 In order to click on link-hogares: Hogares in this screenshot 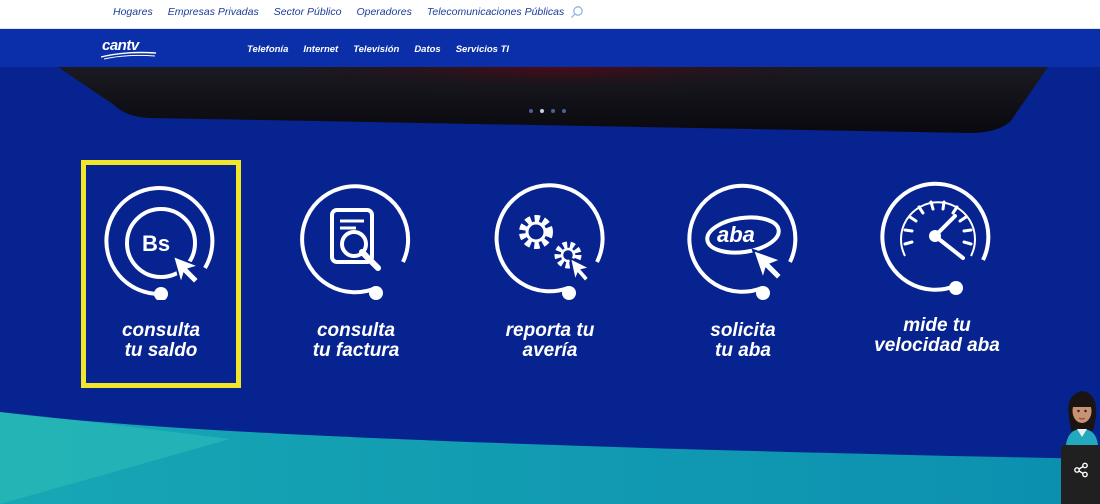, I will do `click(133, 12)`.